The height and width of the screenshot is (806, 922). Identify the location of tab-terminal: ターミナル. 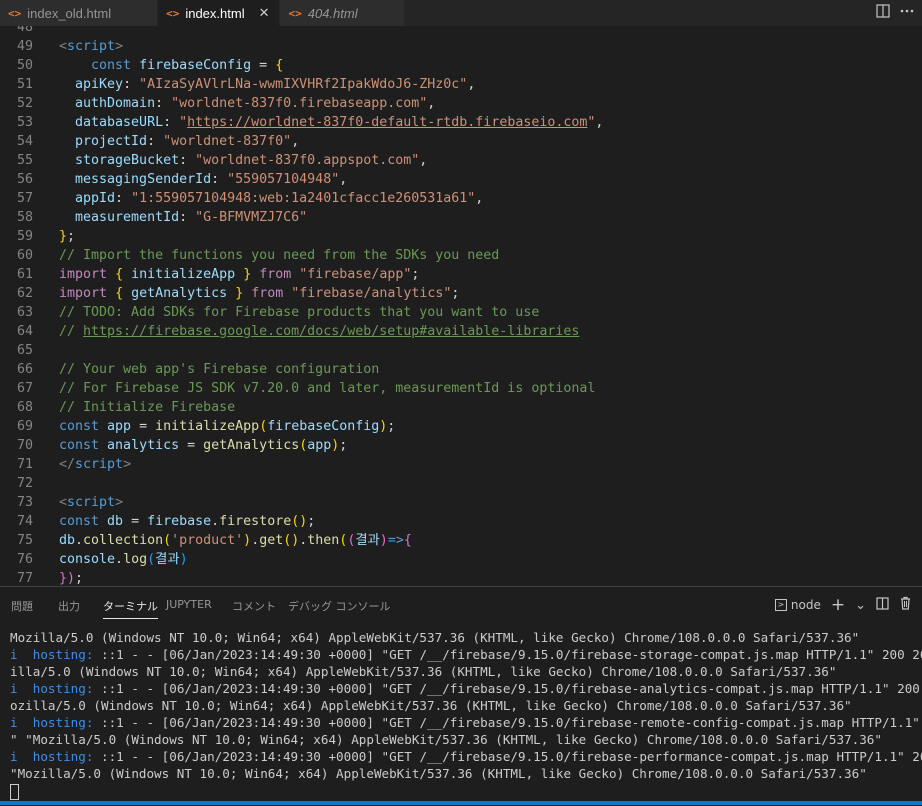
(130, 608).